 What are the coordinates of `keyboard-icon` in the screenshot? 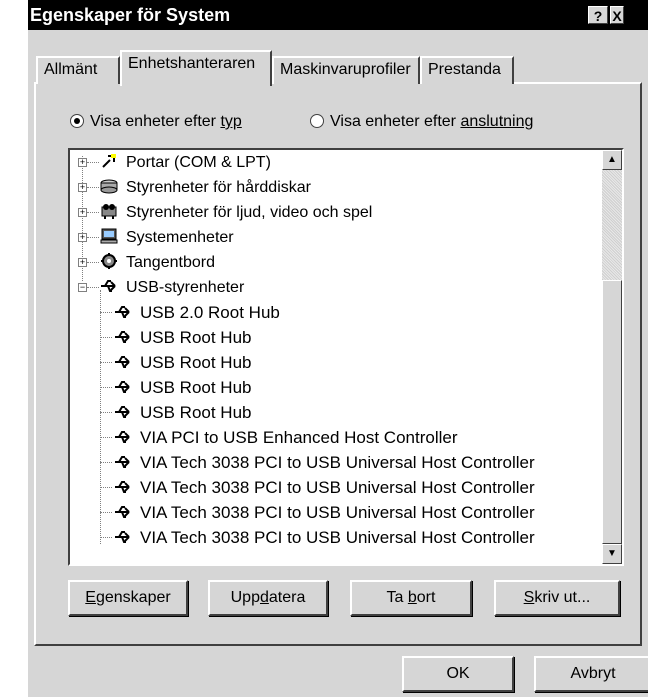 It's located at (112, 262).